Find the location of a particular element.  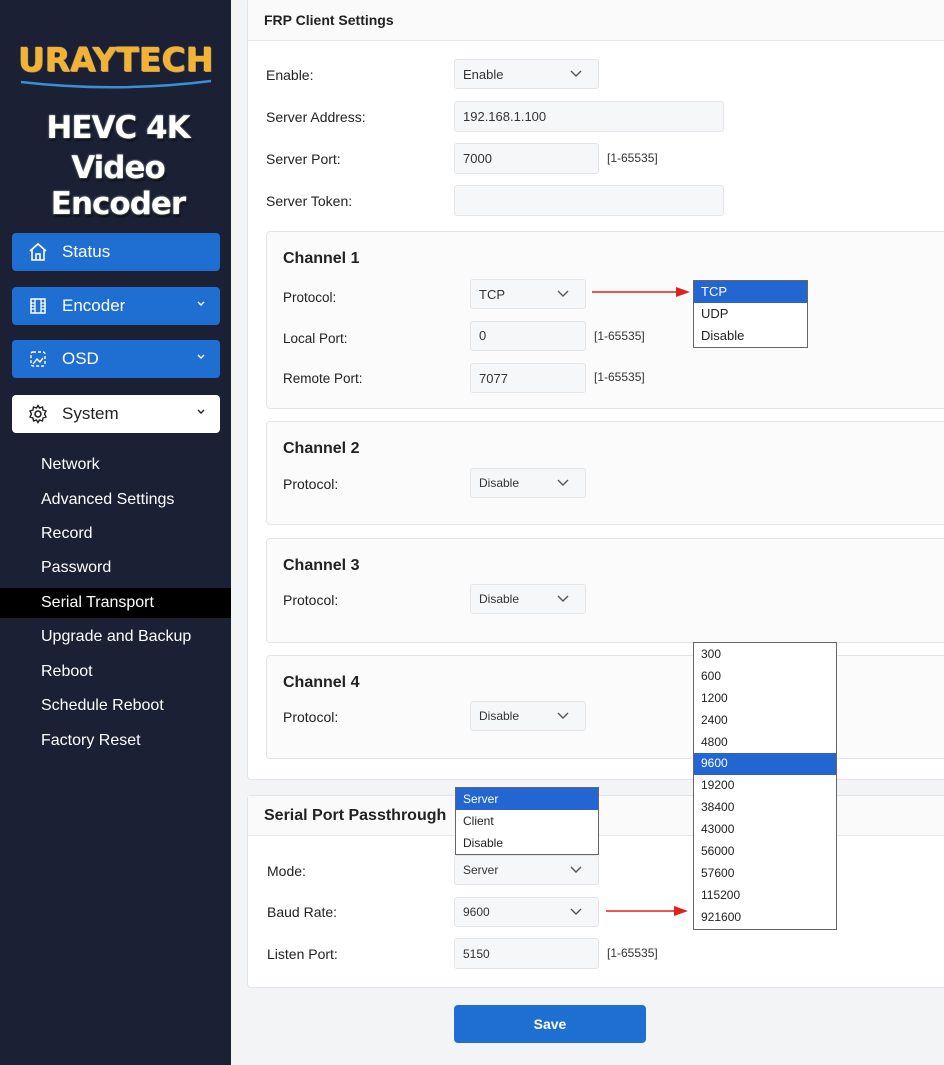

nav-encoder-label: Encoder is located at coordinates (94, 305).